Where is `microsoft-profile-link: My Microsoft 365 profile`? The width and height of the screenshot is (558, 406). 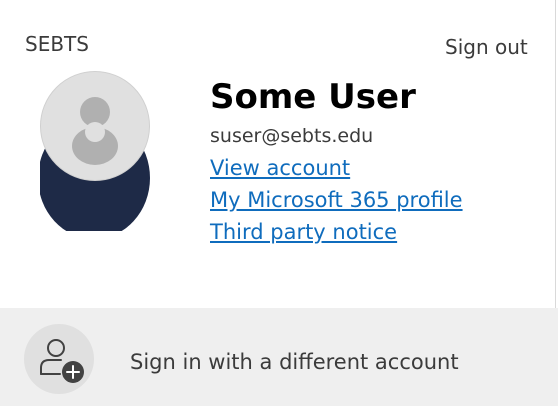
microsoft-profile-link: My Microsoft 365 profile is located at coordinates (336, 200).